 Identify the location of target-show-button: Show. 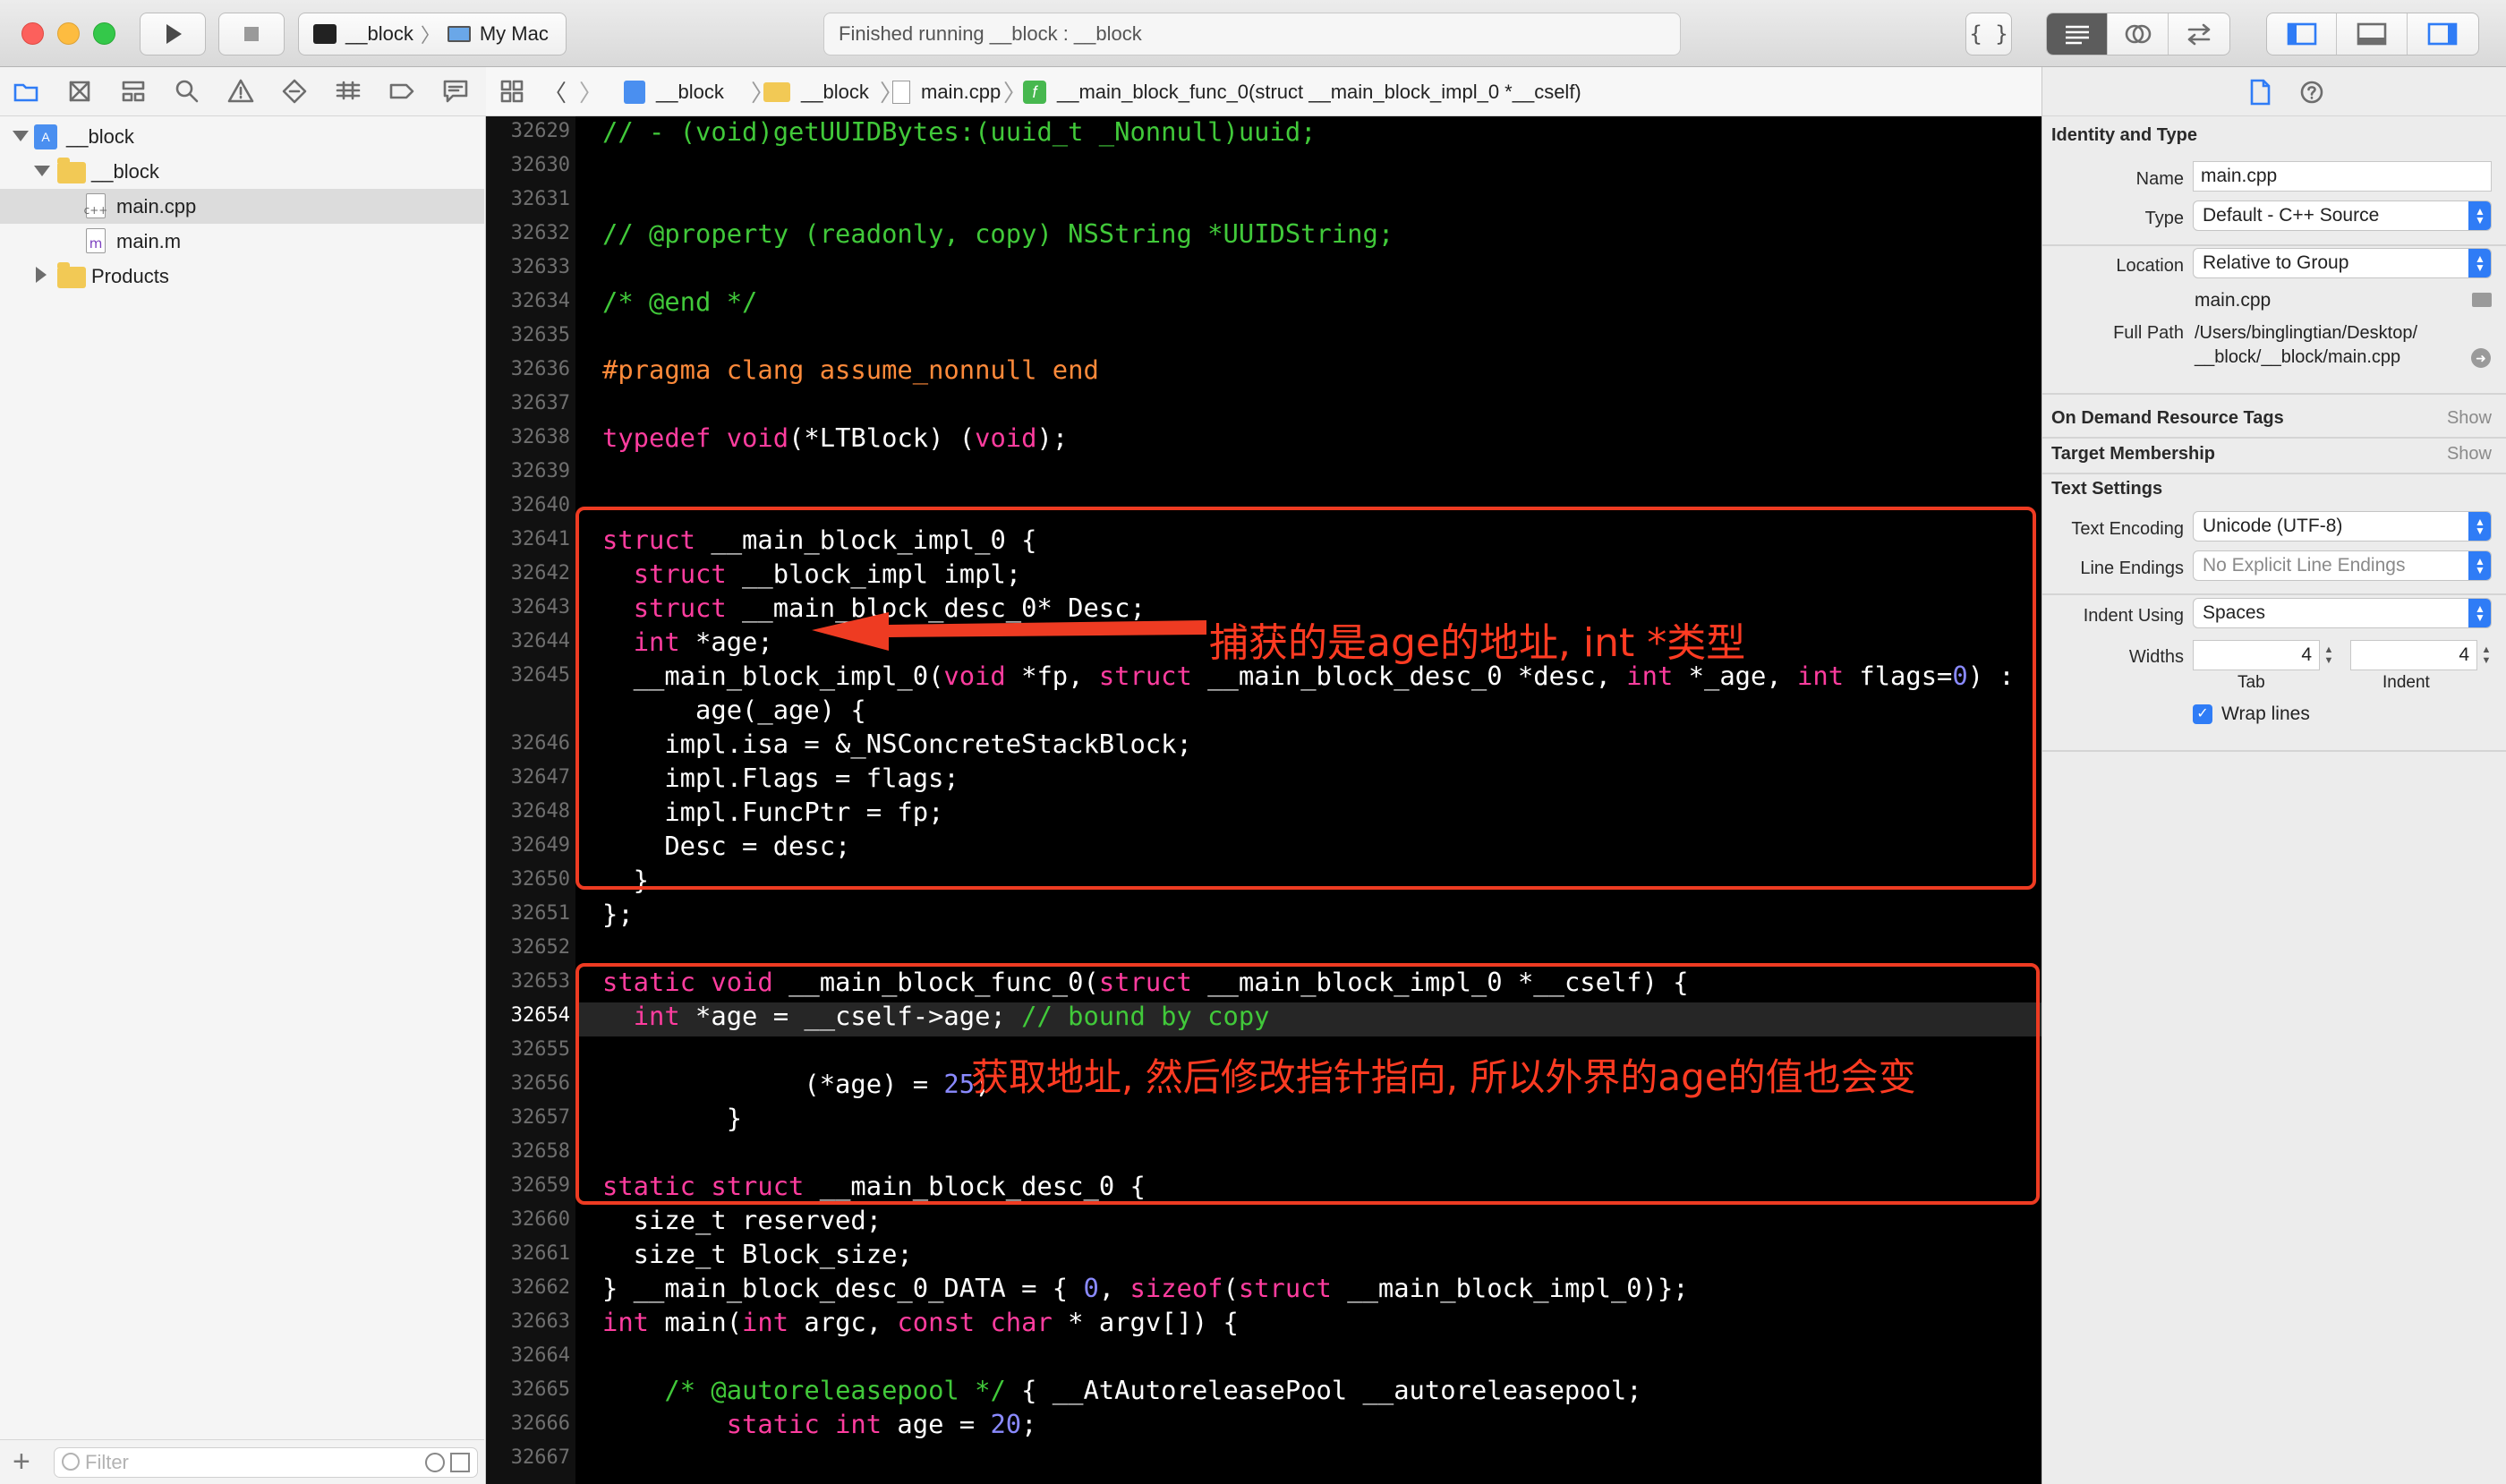
(2469, 454).